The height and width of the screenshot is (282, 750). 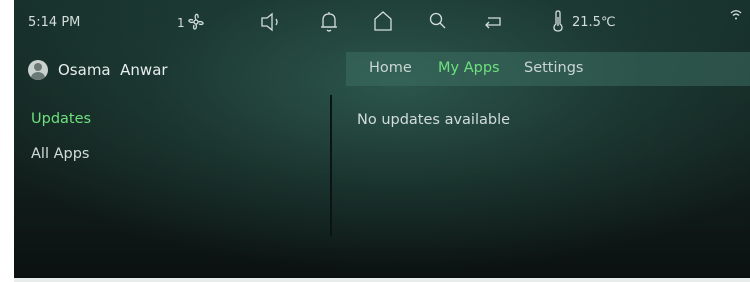 What do you see at coordinates (558, 24) in the screenshot?
I see `thermometer-icon` at bounding box center [558, 24].